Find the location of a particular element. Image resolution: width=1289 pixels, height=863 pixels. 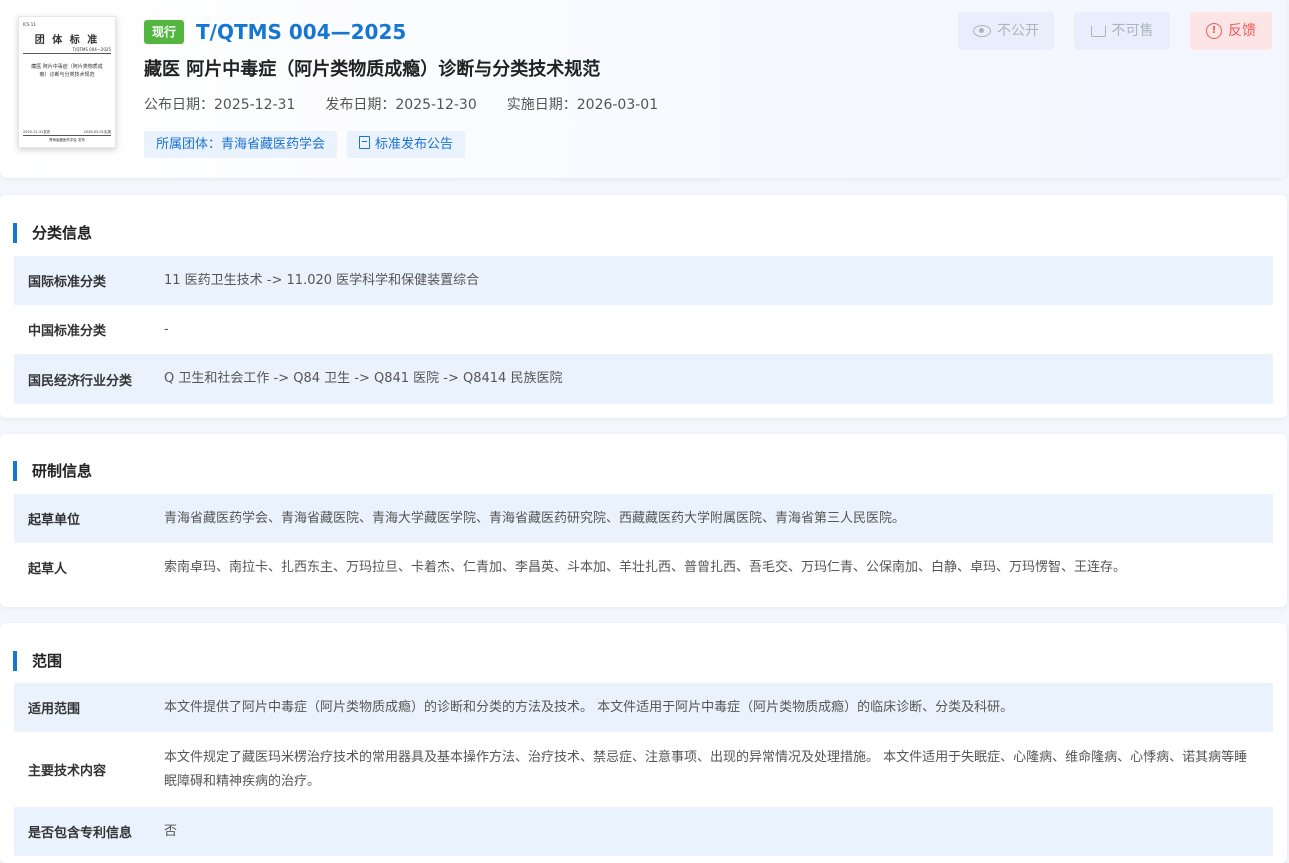

alert-icon: ! is located at coordinates (1214, 31).